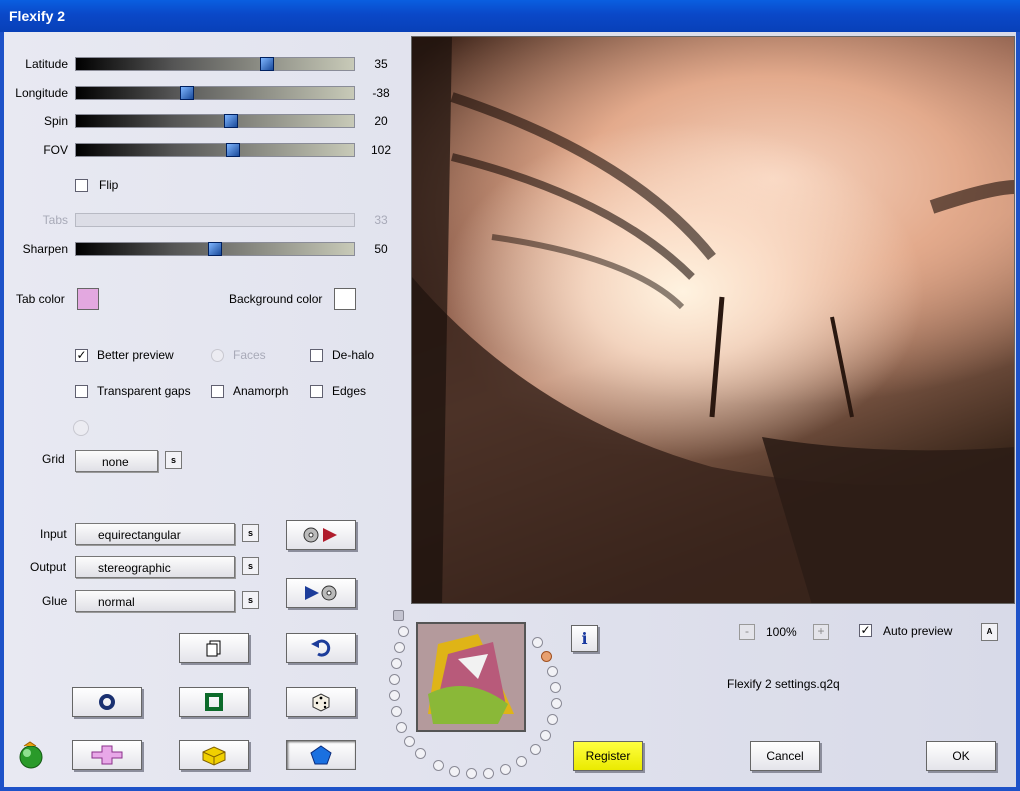 The width and height of the screenshot is (1020, 791). I want to click on circle-button, so click(107, 702).